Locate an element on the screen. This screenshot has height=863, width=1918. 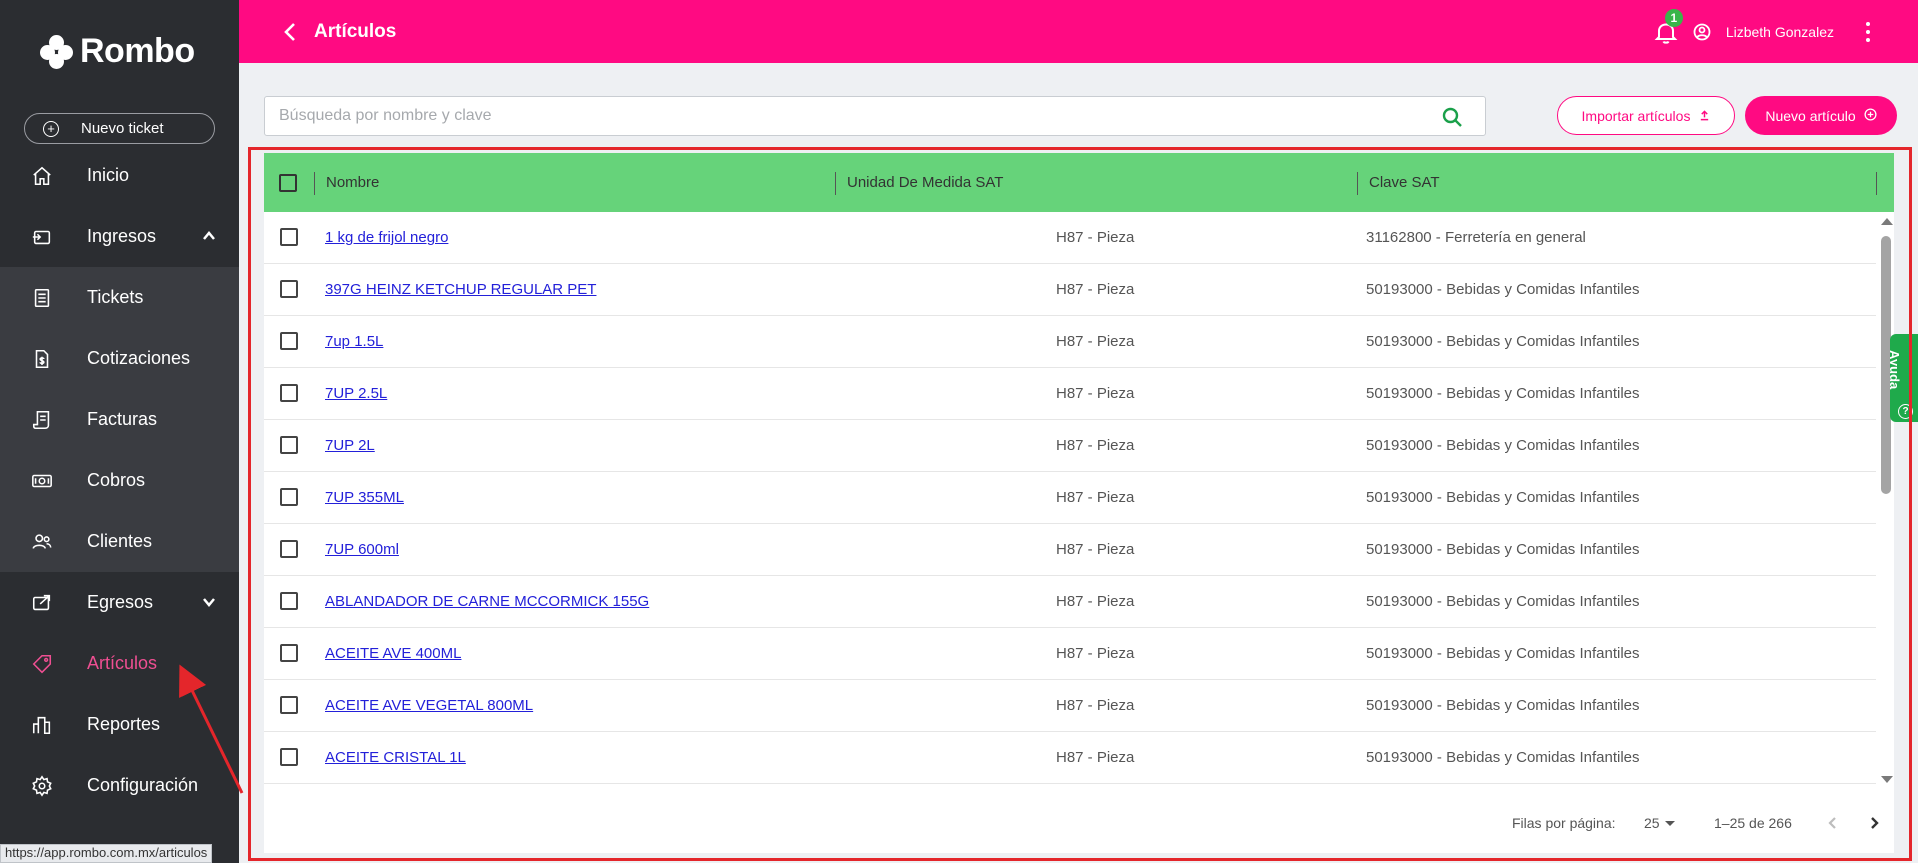
clave-cell: 31162800 - Ferretería en general is located at coordinates (1476, 237).